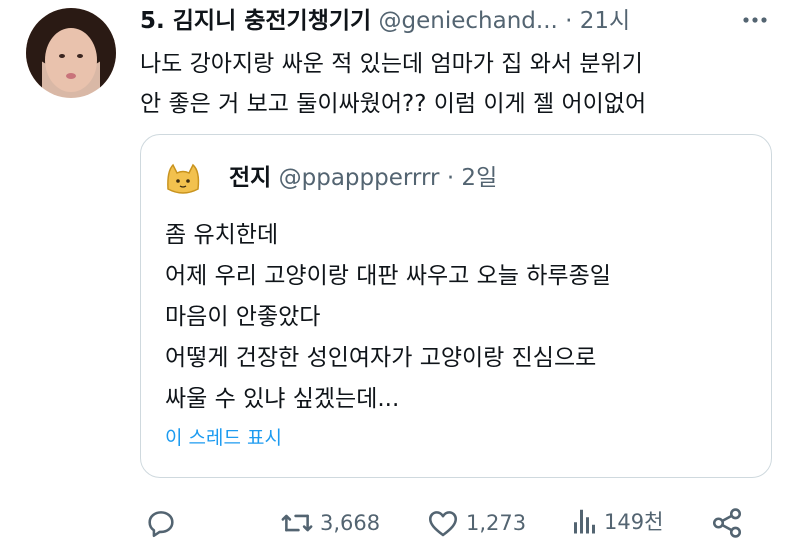  What do you see at coordinates (584, 521) in the screenshot?
I see `views-icon` at bounding box center [584, 521].